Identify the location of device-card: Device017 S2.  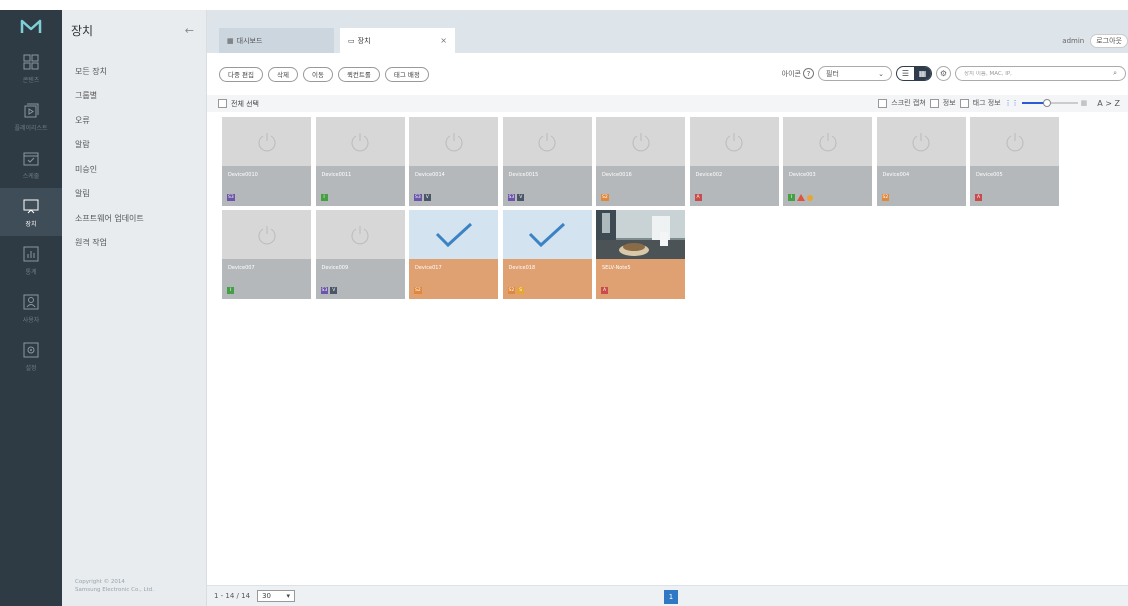
(453, 254).